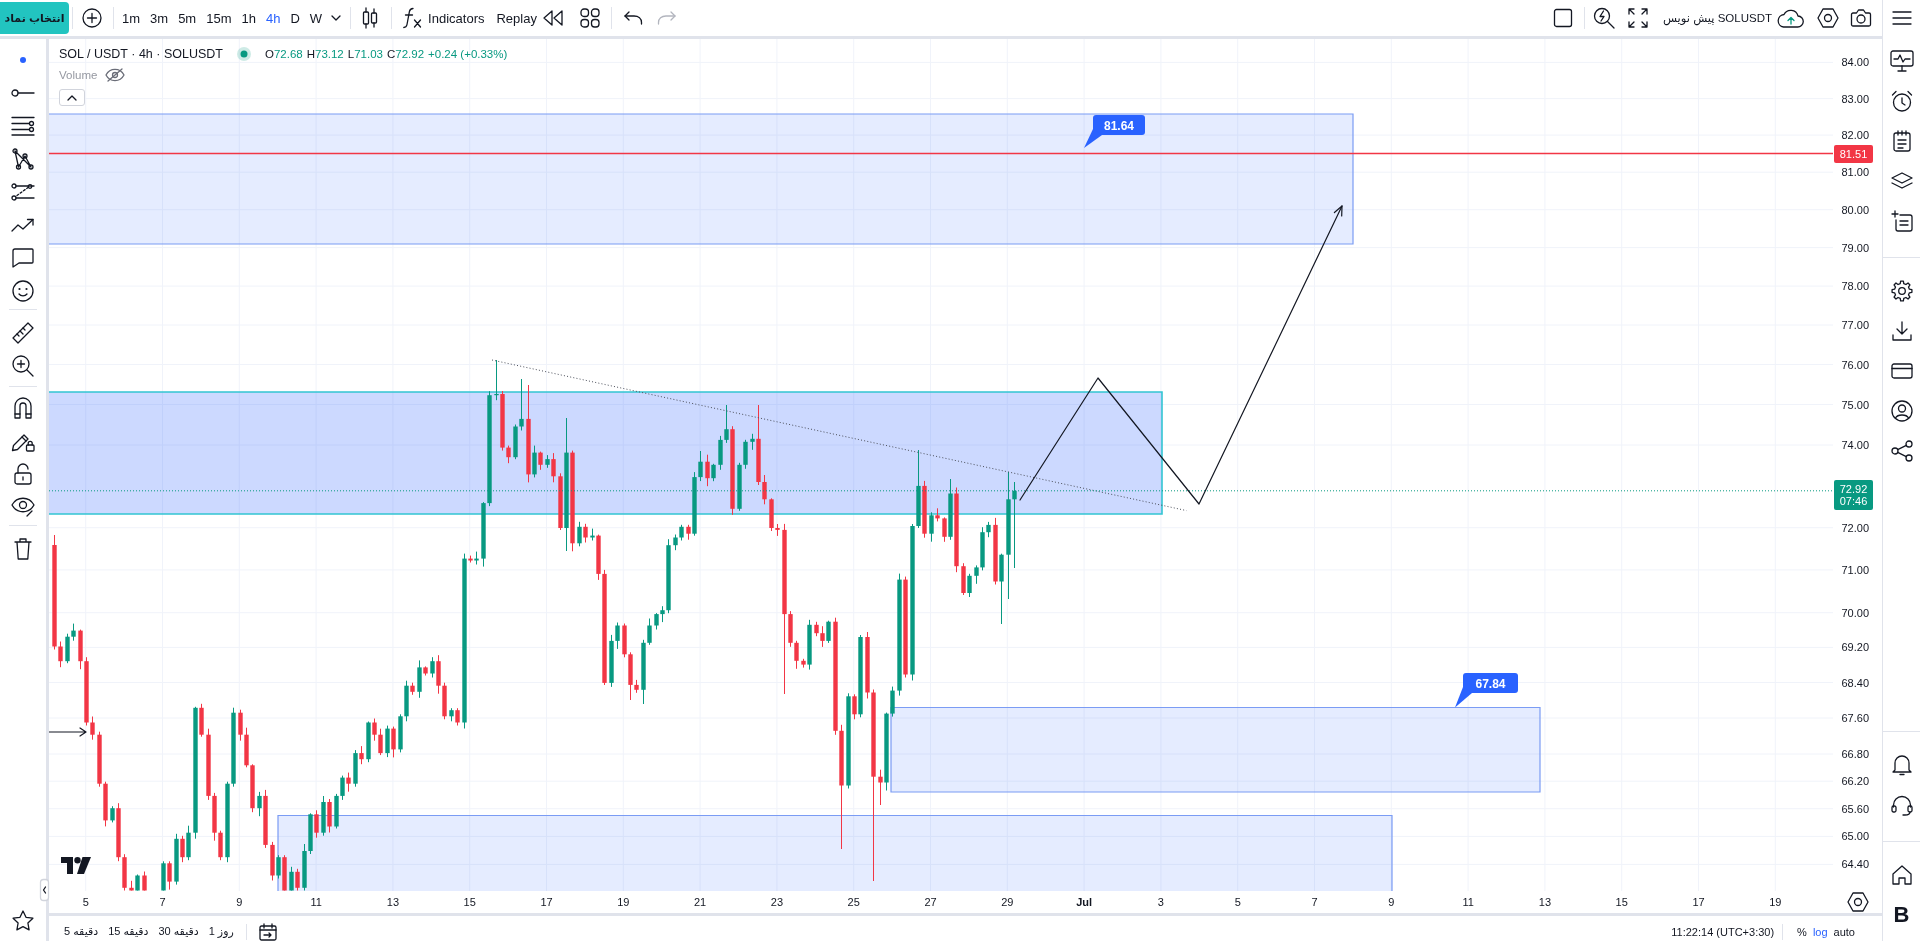 The height and width of the screenshot is (941, 1920). I want to click on cloud-upload-icon, so click(1790, 18).